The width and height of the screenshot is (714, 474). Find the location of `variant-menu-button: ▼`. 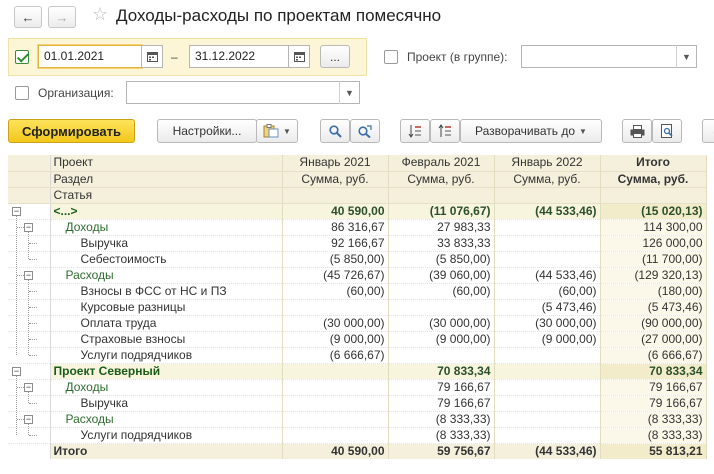

variant-menu-button: ▼ is located at coordinates (277, 131).